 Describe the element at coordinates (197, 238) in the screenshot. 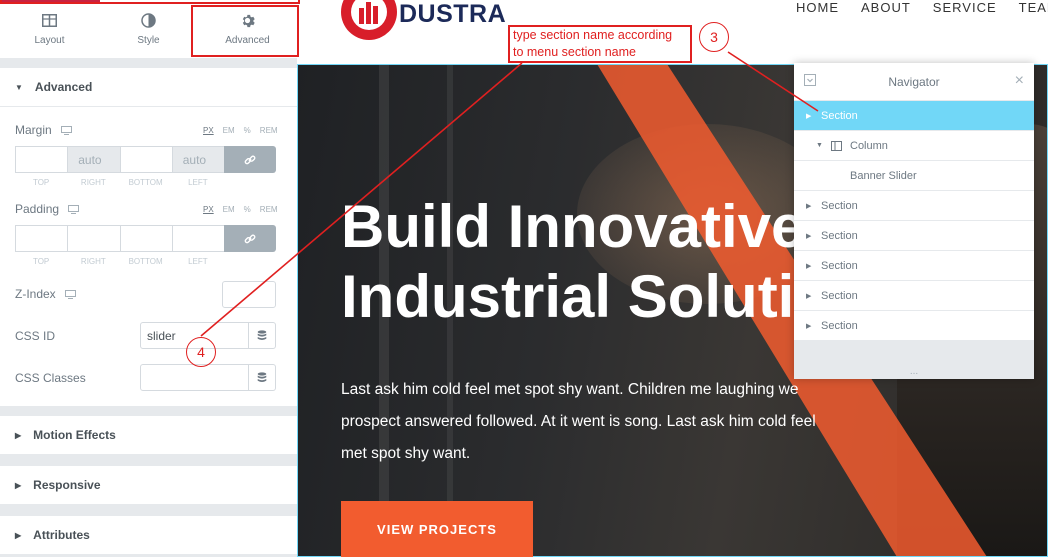

I see `padding-left-input` at that location.